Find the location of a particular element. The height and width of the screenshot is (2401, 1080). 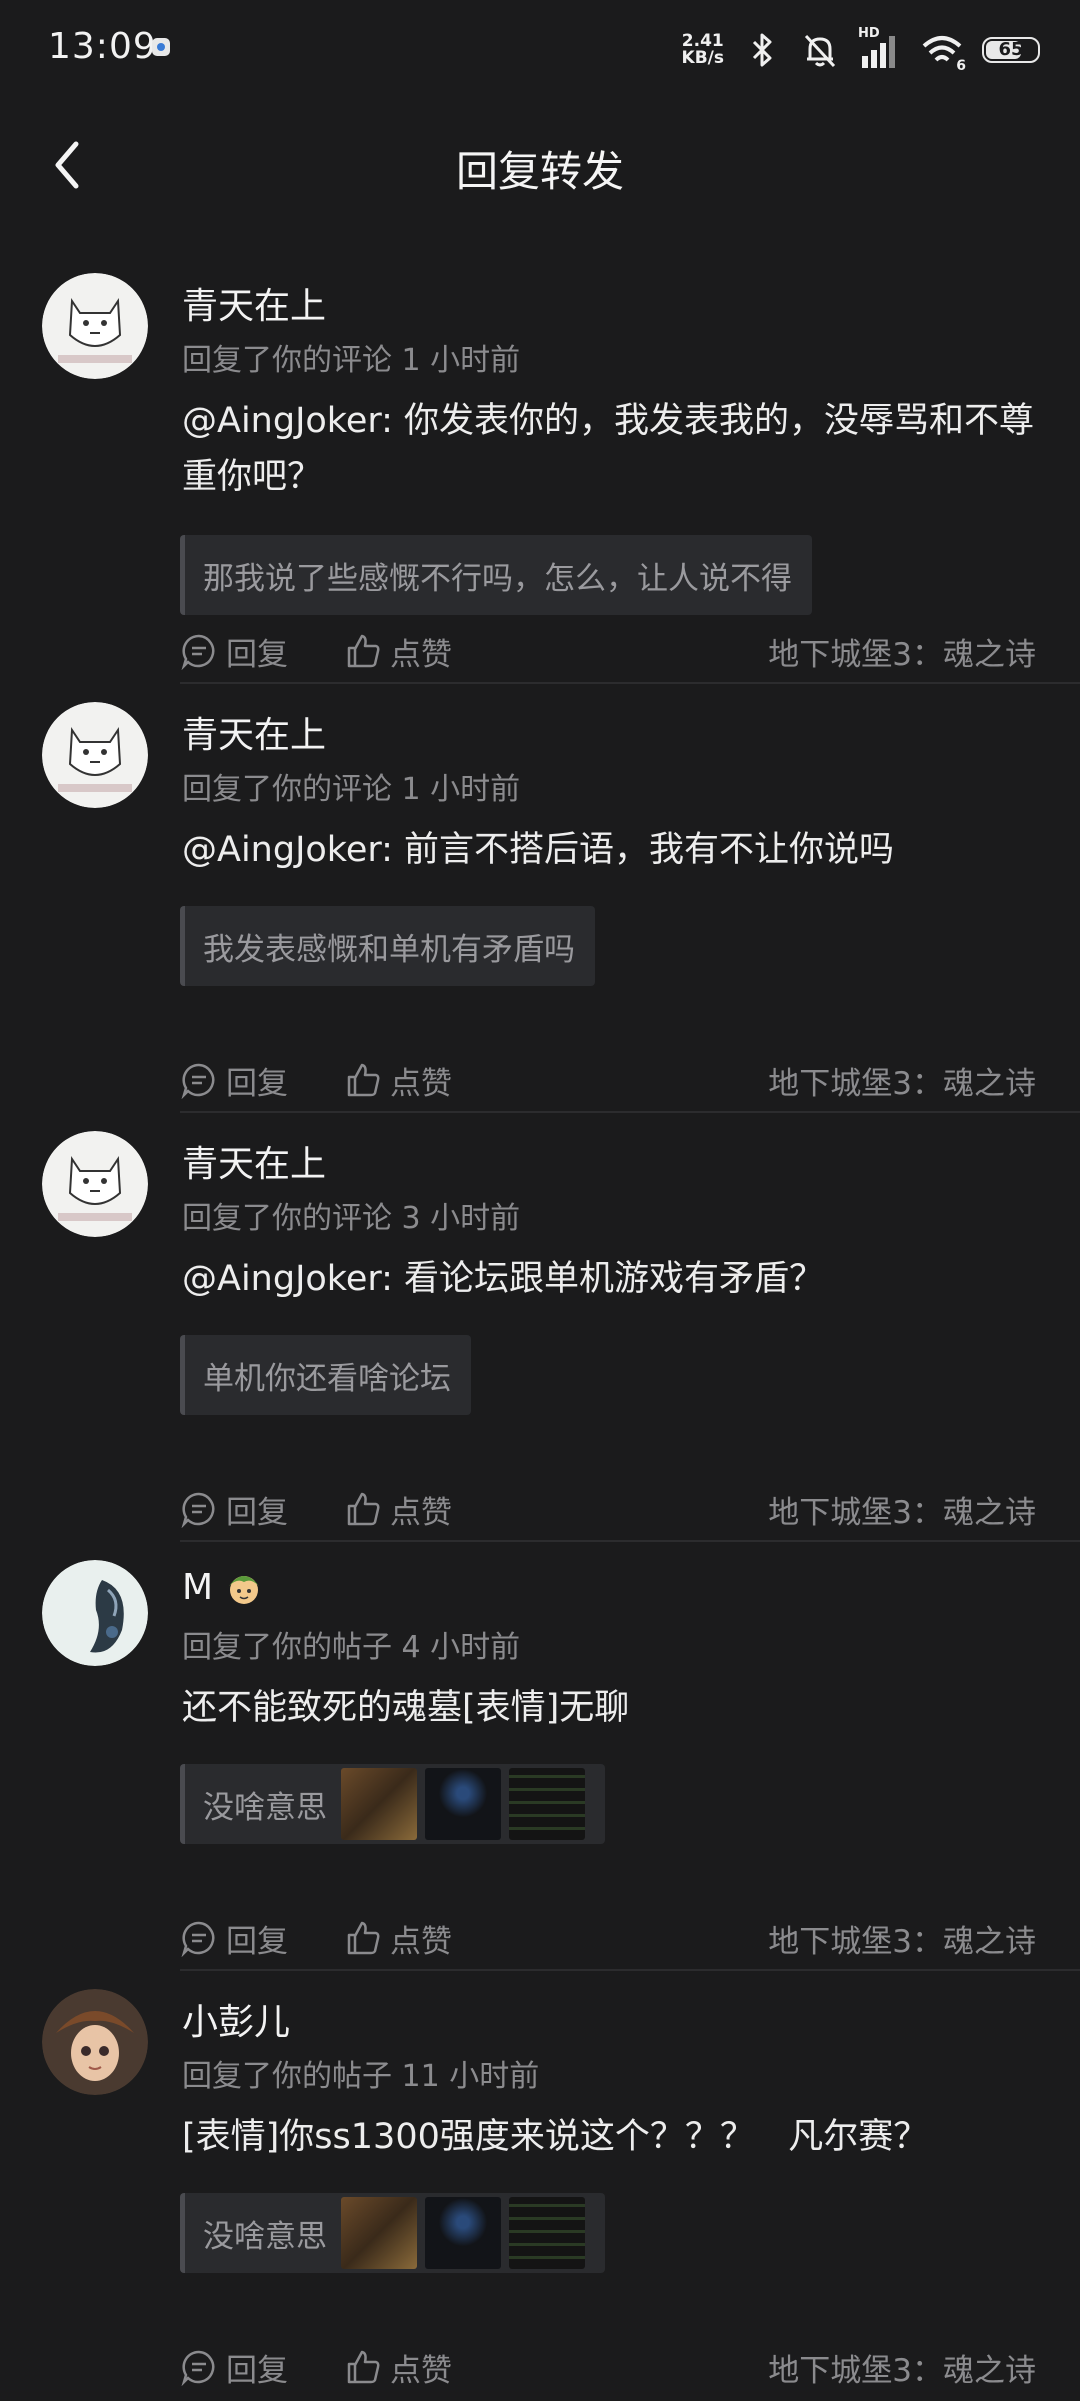

reply-content: @AingJoker: 看论坛跟单机游戏有矛盾？ is located at coordinates (612, 1279).